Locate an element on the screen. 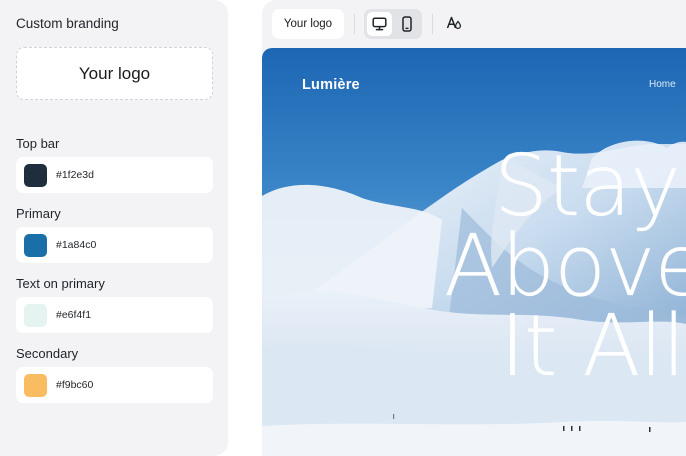 The height and width of the screenshot is (456, 686). top-bar-color-picker: #1f2e3d is located at coordinates (114, 175).